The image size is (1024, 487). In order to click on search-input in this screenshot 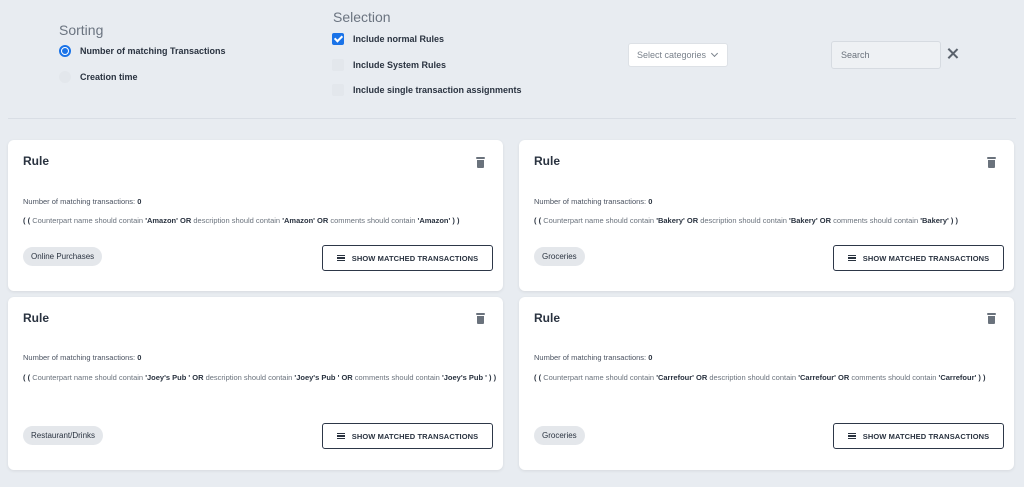, I will do `click(886, 55)`.